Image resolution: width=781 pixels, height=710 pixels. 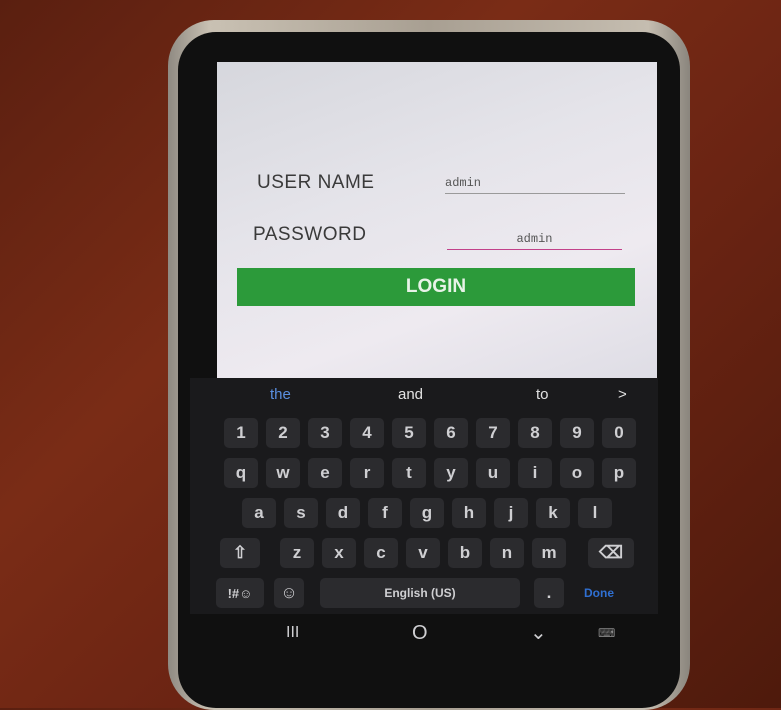 What do you see at coordinates (283, 473) in the screenshot?
I see `key-w: w` at bounding box center [283, 473].